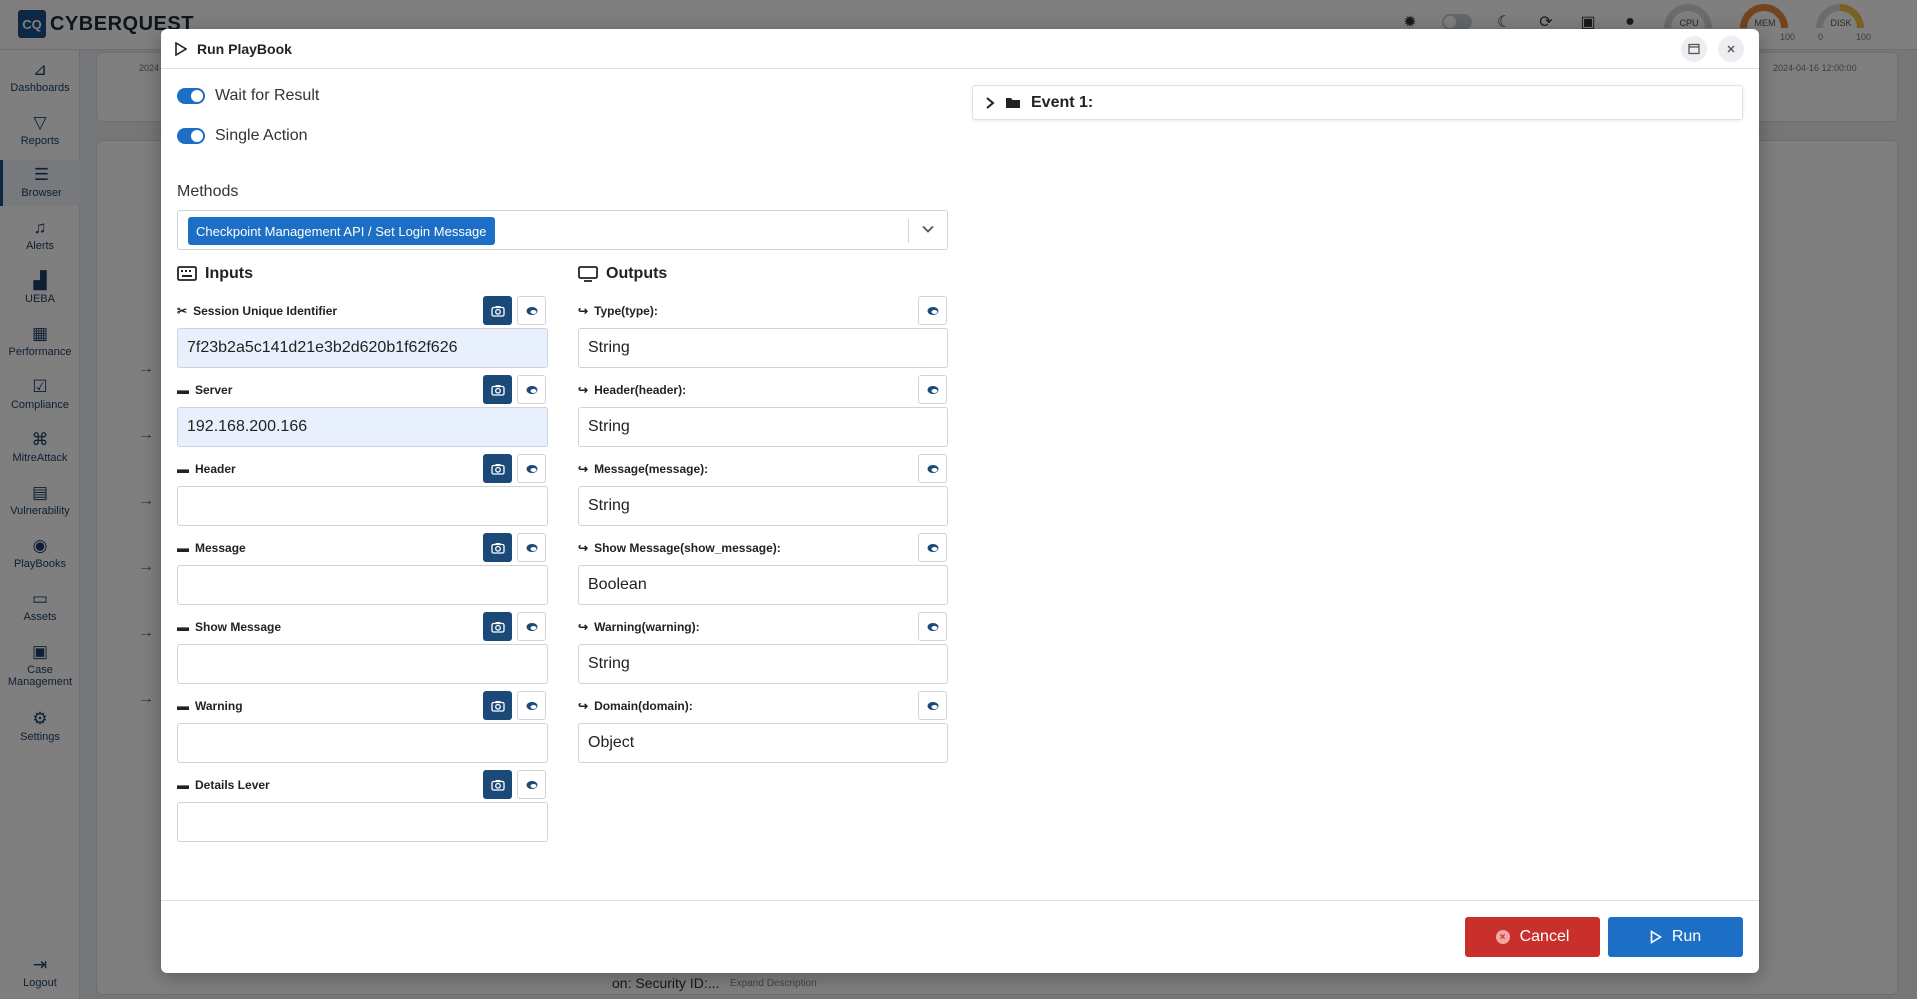  I want to click on input-label-header: ▬ Header, so click(206, 469).